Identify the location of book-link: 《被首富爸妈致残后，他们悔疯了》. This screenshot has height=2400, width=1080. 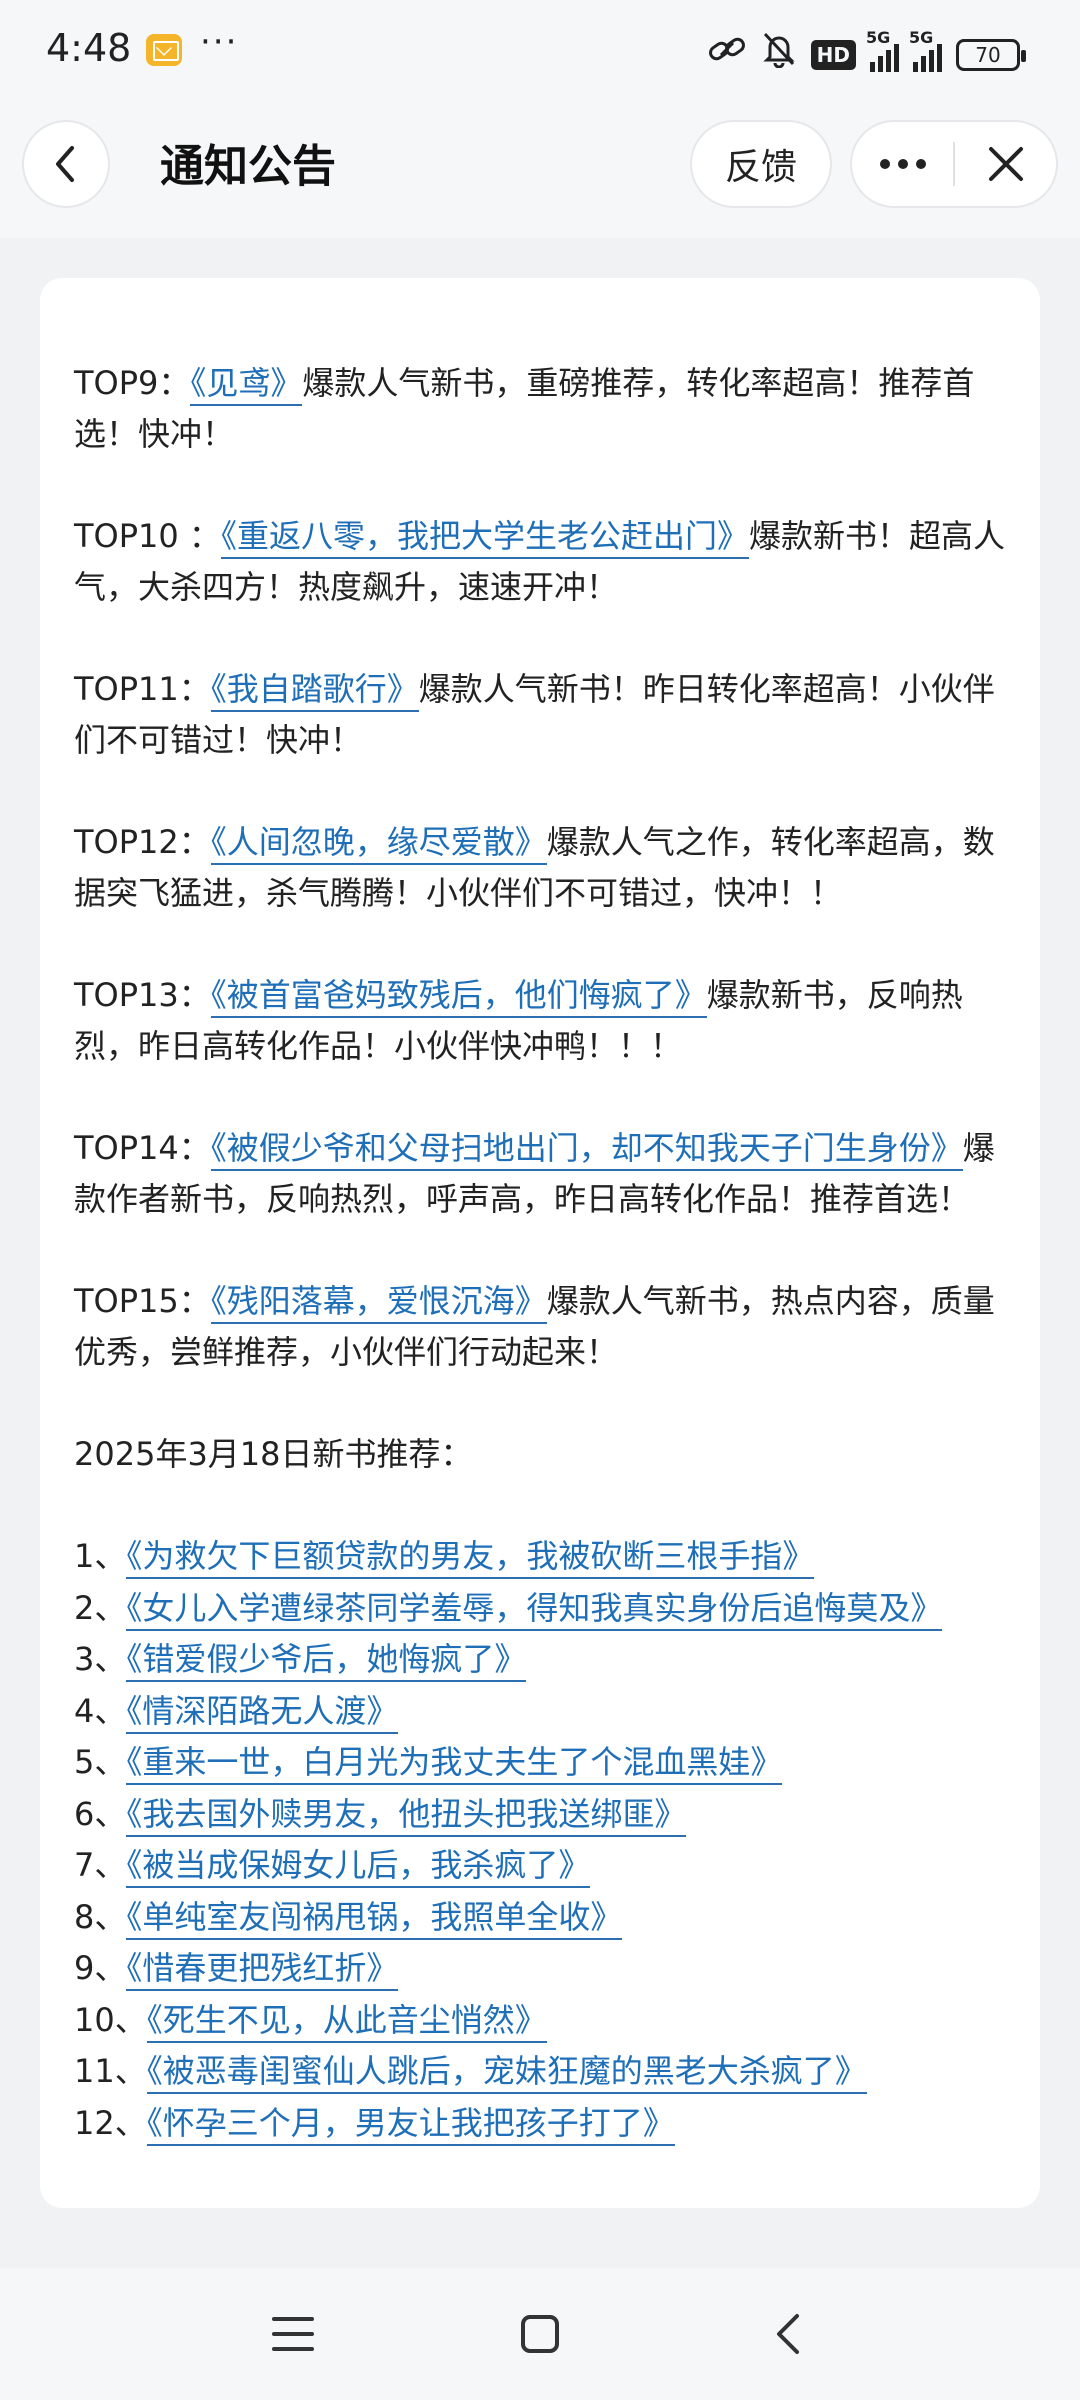
(458, 997).